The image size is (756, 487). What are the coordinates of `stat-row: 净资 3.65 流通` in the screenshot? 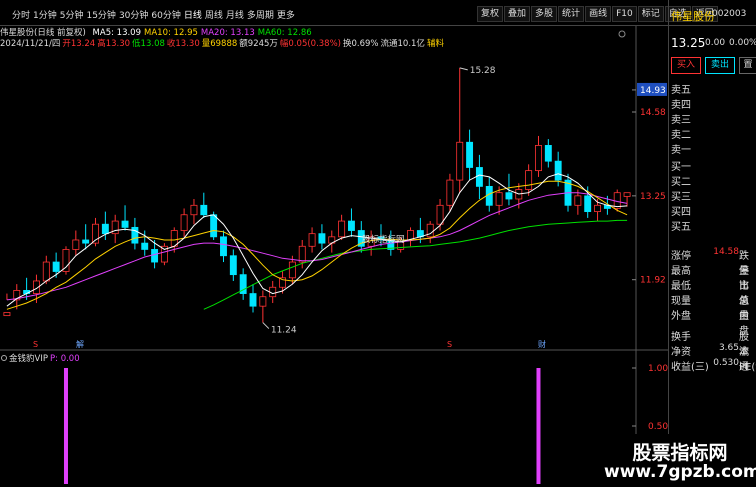 It's located at (712, 357).